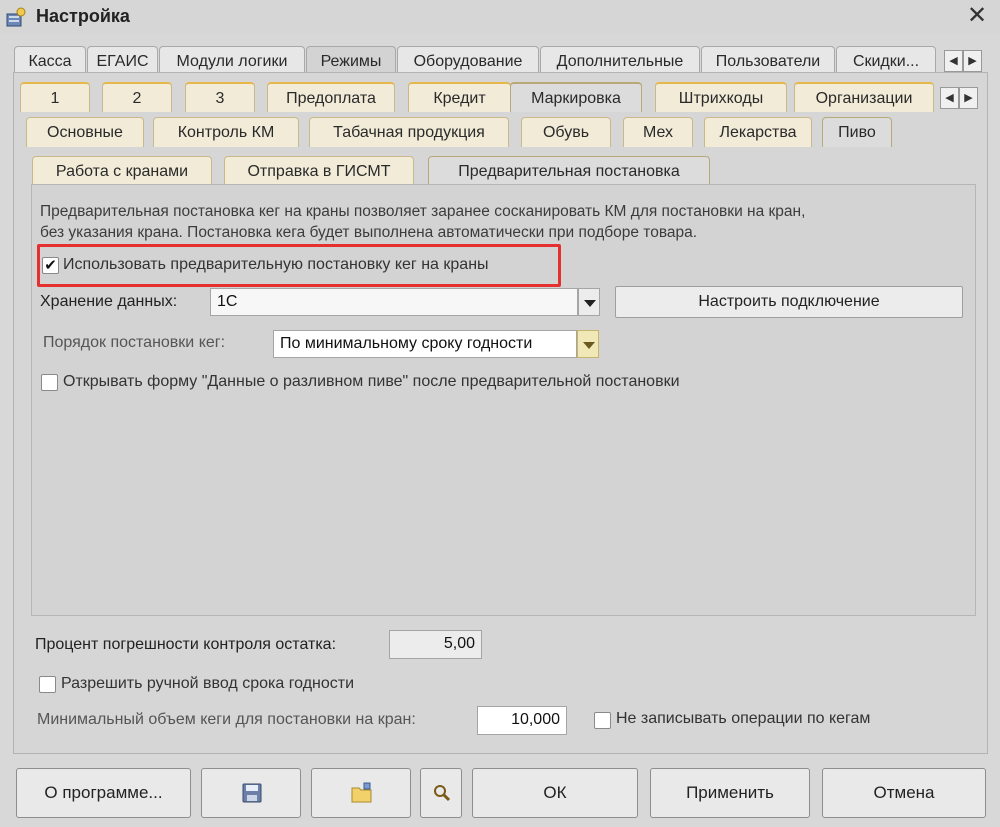  What do you see at coordinates (730, 793) in the screenshot?
I see `apply-button: Применить` at bounding box center [730, 793].